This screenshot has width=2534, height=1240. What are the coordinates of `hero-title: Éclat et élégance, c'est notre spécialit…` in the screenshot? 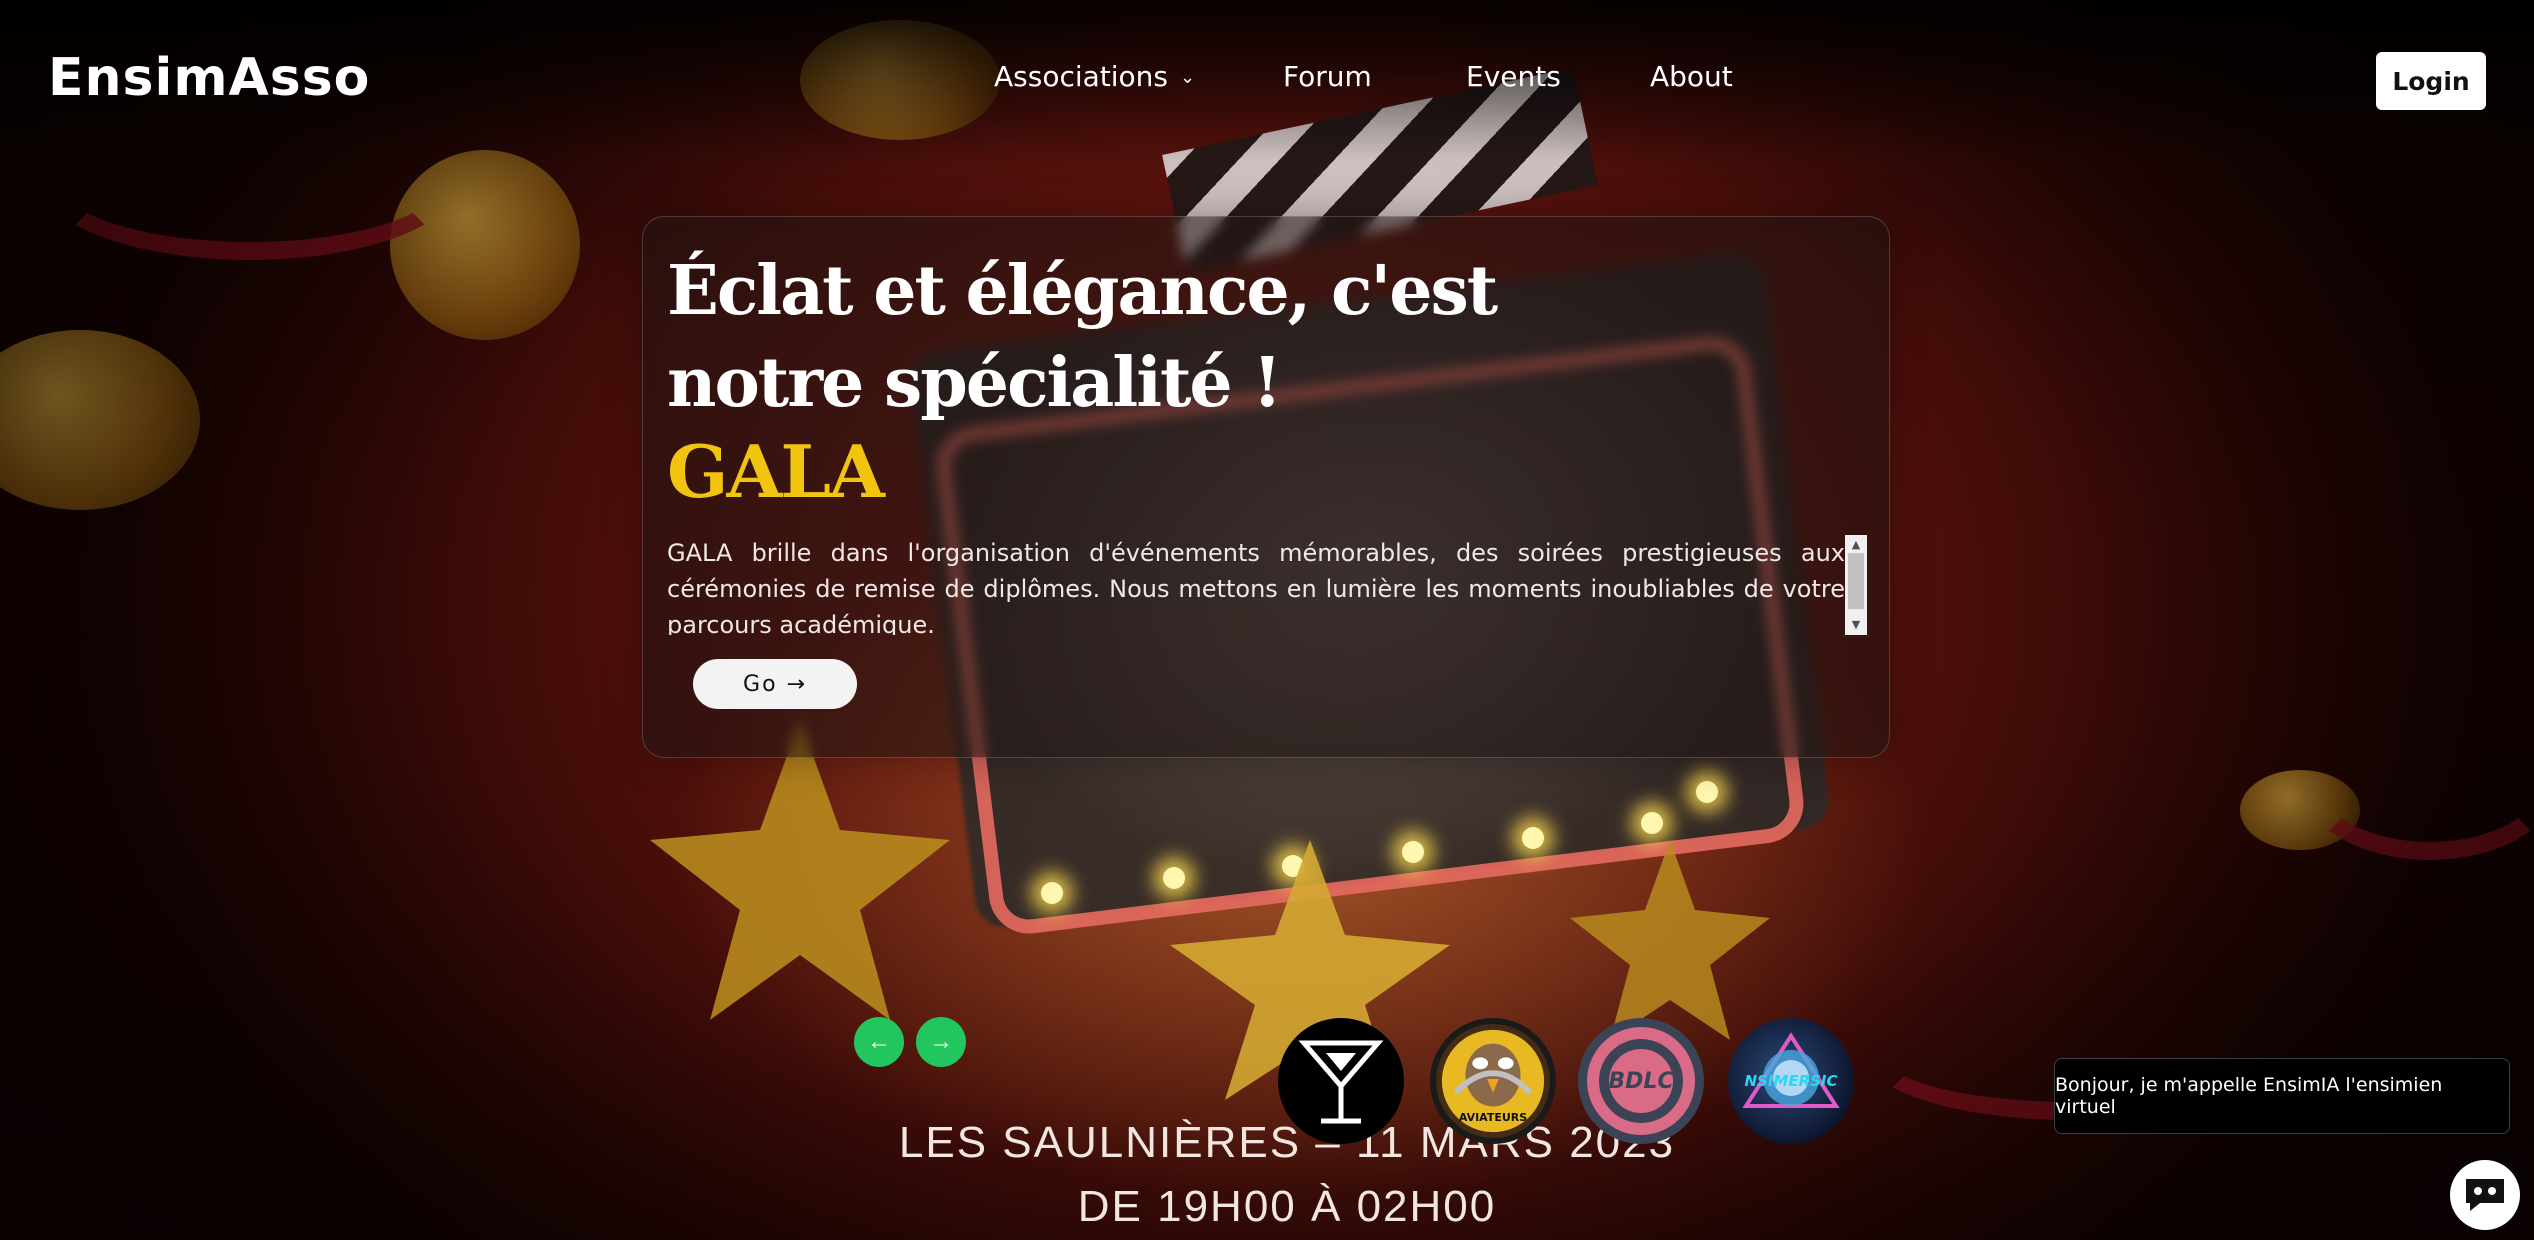 It's located at (1082, 337).